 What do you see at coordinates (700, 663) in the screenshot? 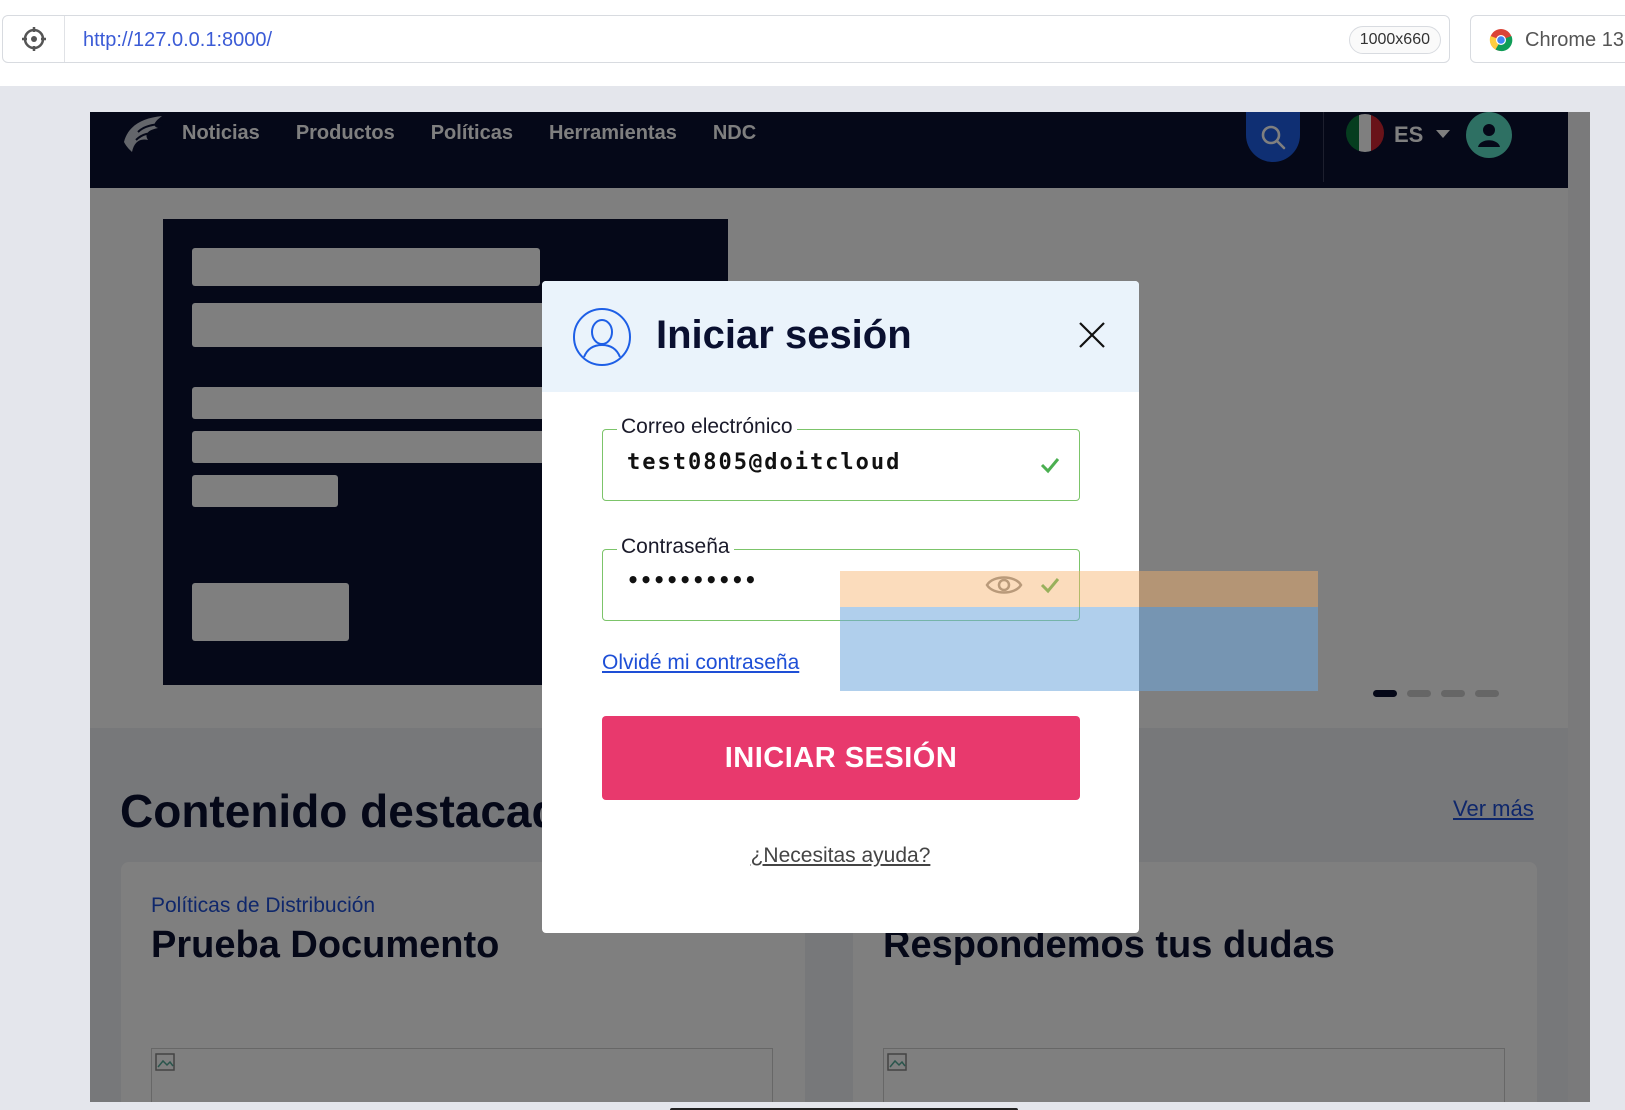
I see `forgot-password-link: Olvidé mi contraseña` at bounding box center [700, 663].